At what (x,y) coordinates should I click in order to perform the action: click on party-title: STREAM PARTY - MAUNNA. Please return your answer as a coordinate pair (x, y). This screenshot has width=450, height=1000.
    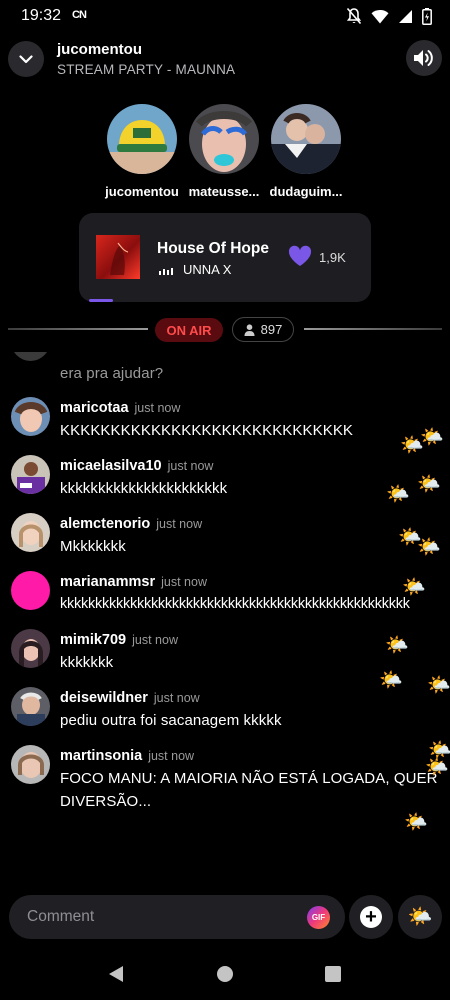
    Looking at the image, I should click on (146, 69).